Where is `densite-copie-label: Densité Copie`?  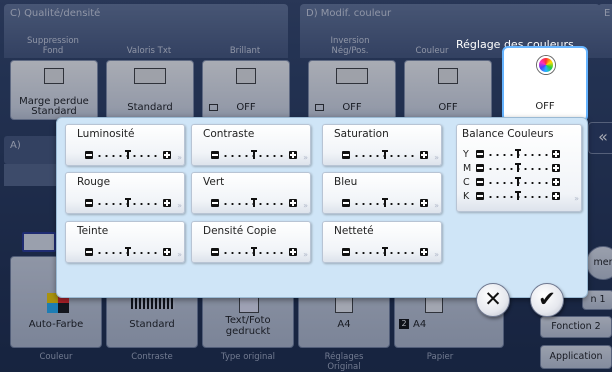
densite-copie-label: Densité Copie is located at coordinates (240, 231).